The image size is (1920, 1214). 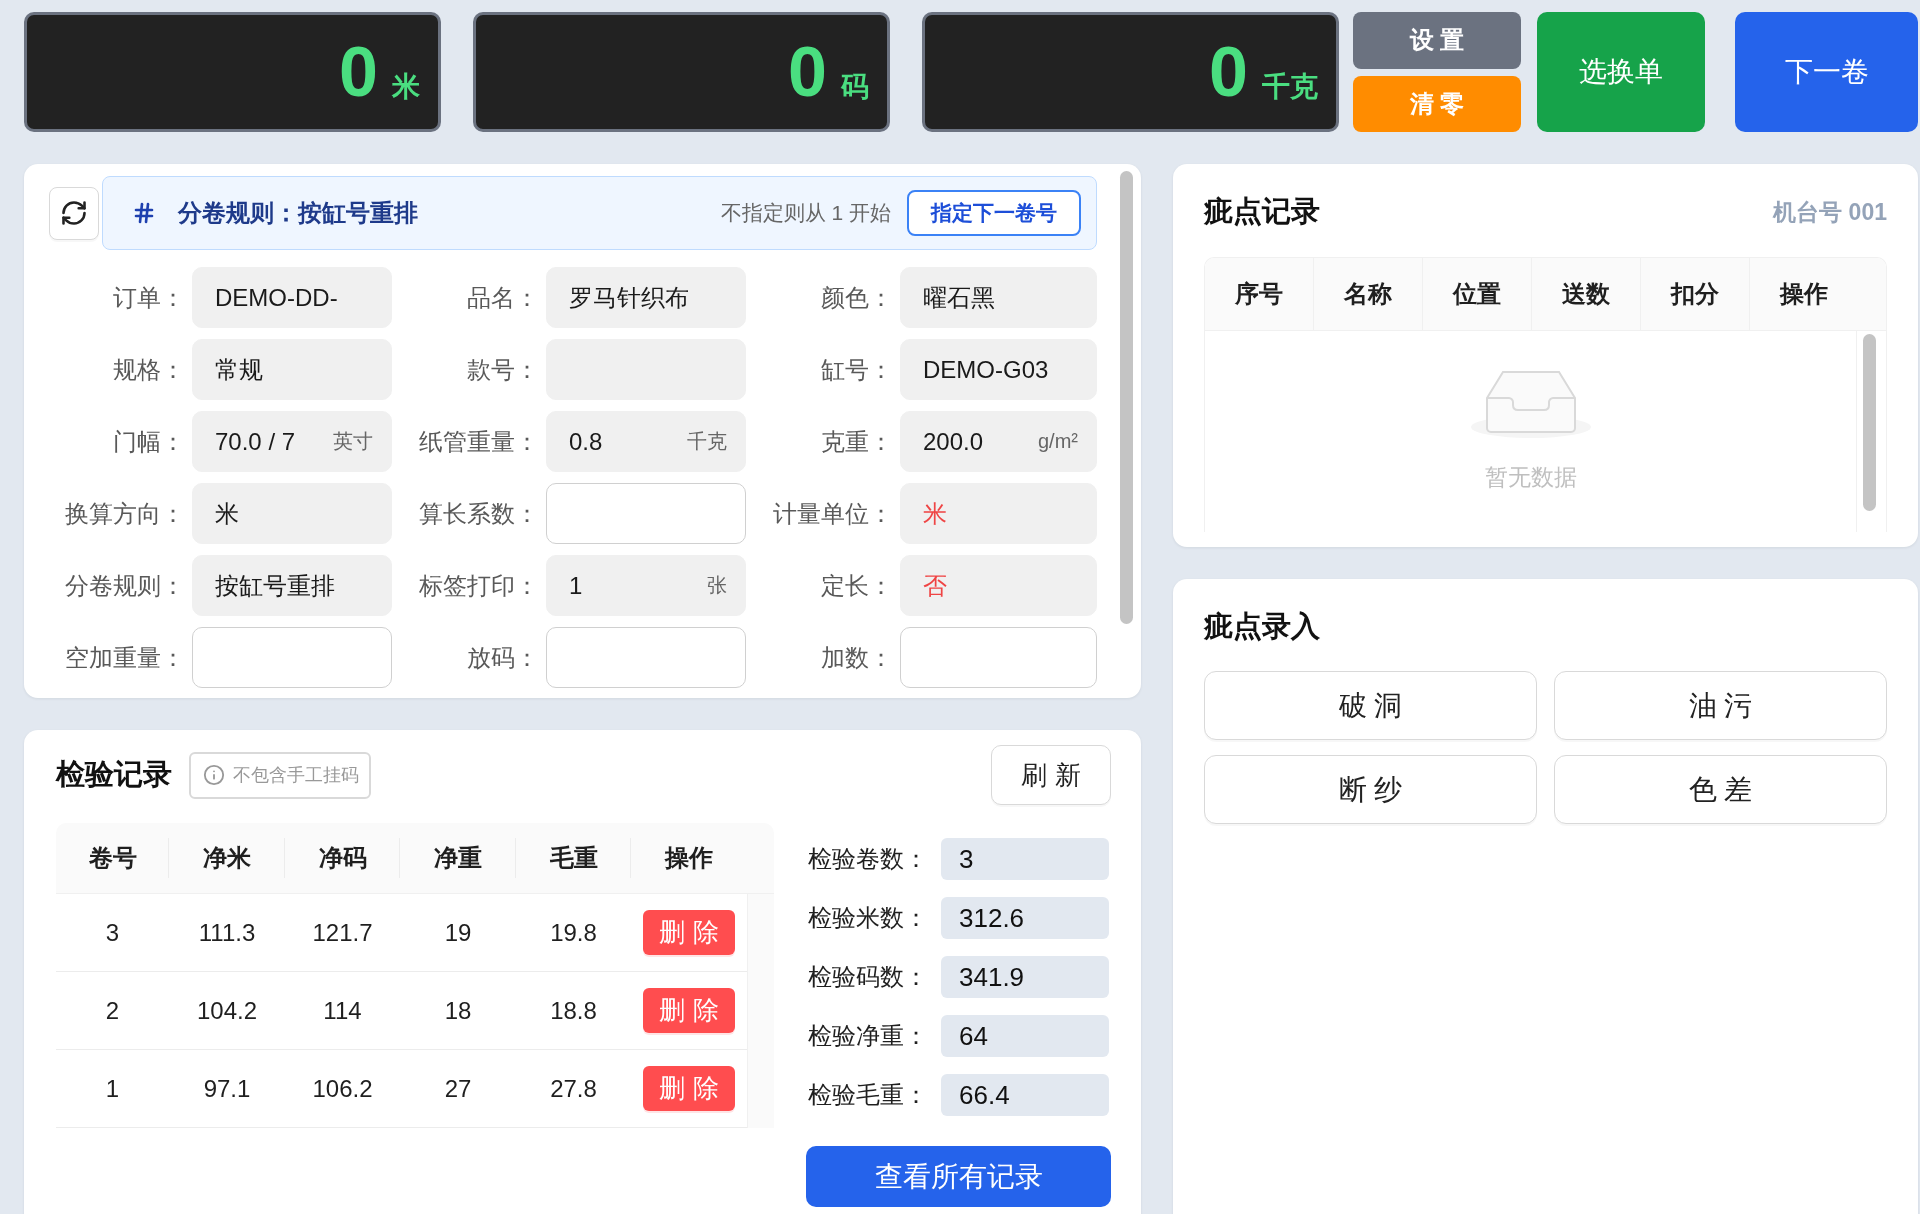 I want to click on field-label: 换算方向：, so click(x=125, y=513).